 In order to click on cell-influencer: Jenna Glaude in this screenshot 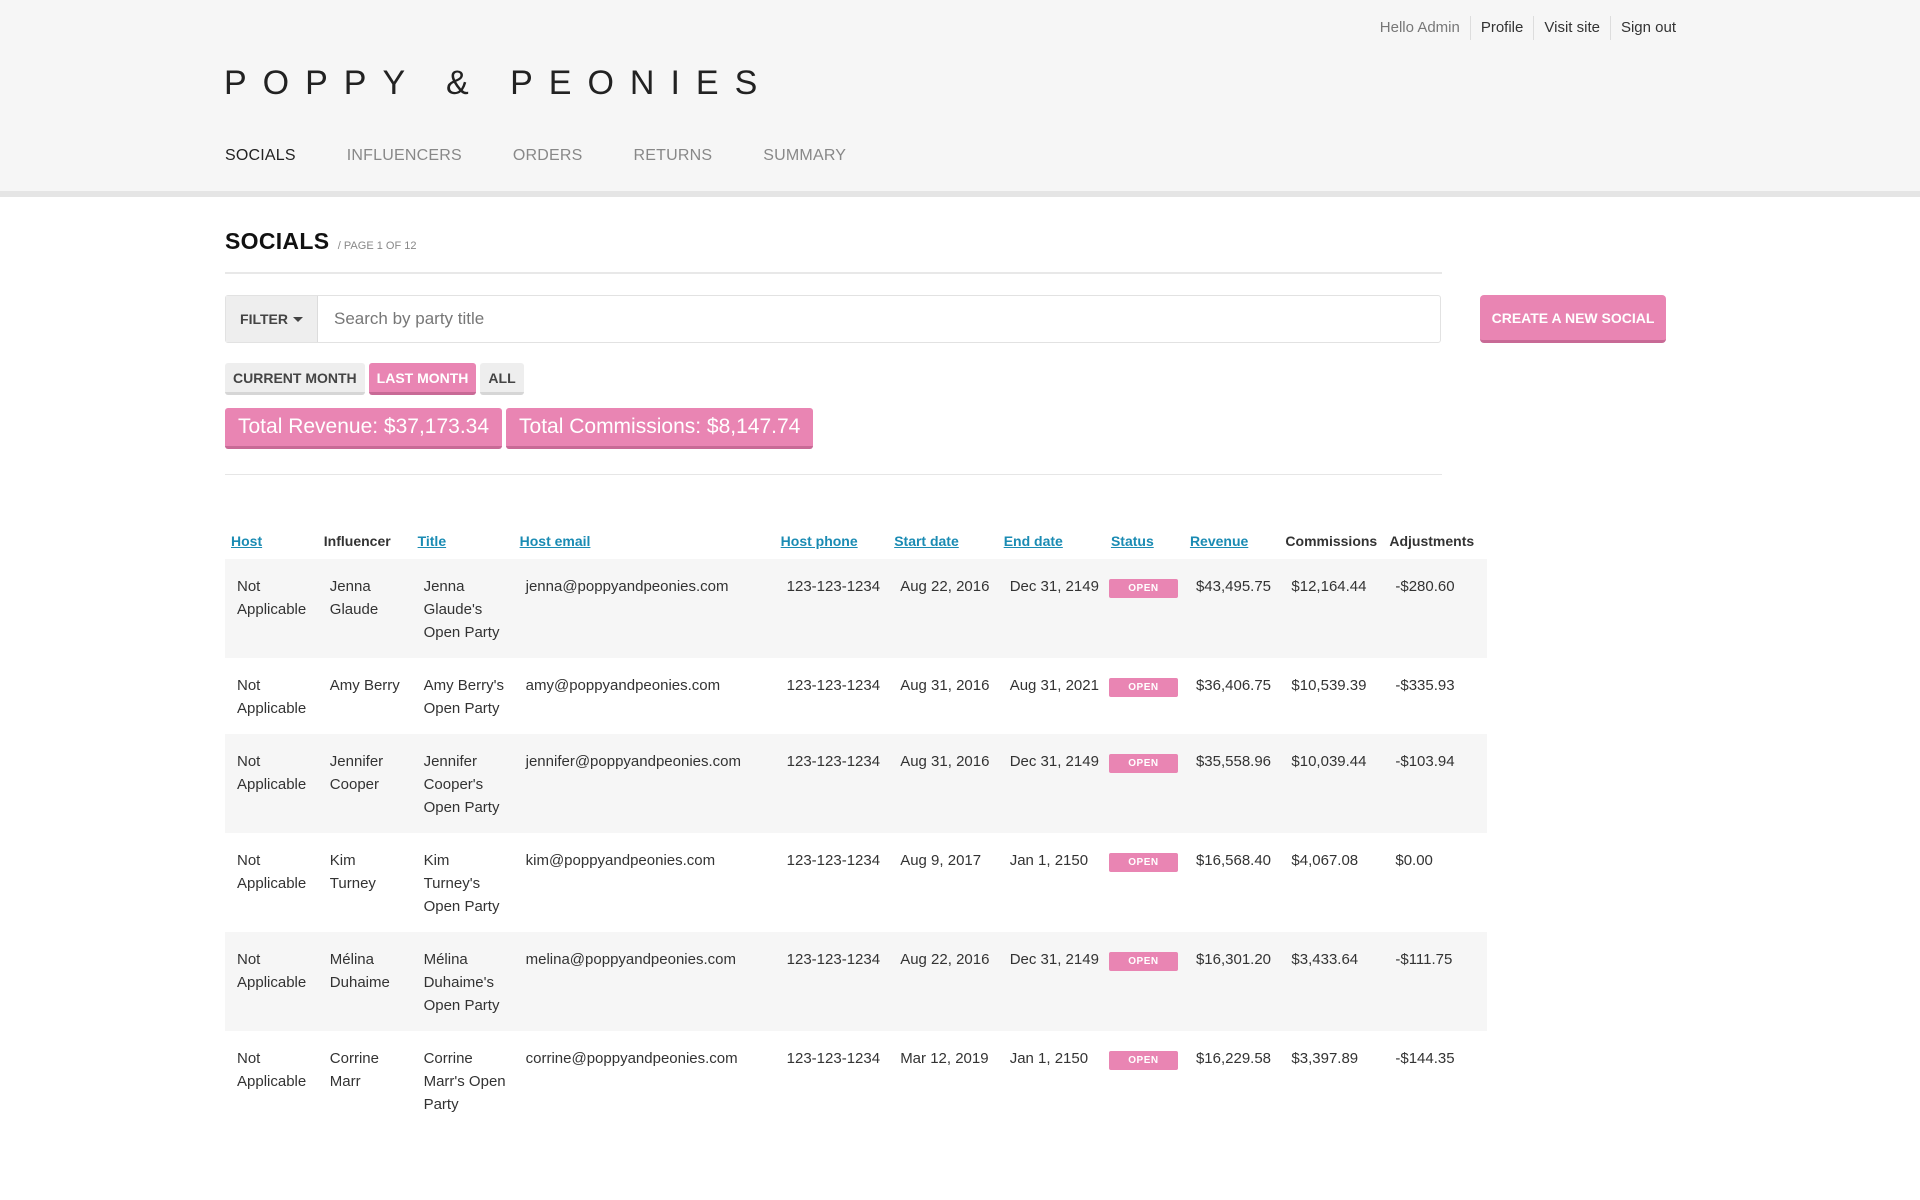, I will do `click(364, 608)`.